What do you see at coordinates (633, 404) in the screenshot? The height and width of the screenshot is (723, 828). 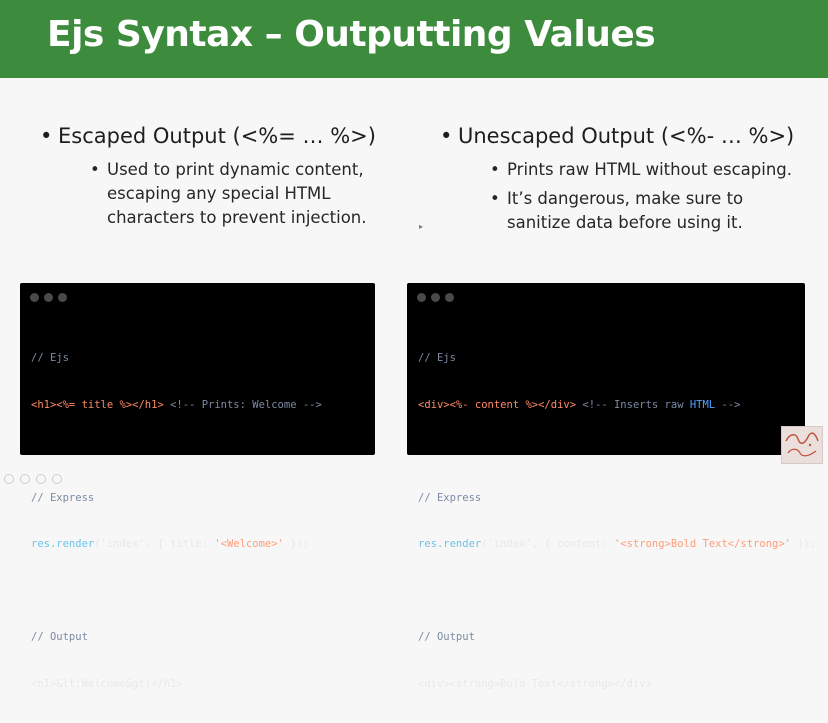 I see `code-token: <!-- Inserts raw` at bounding box center [633, 404].